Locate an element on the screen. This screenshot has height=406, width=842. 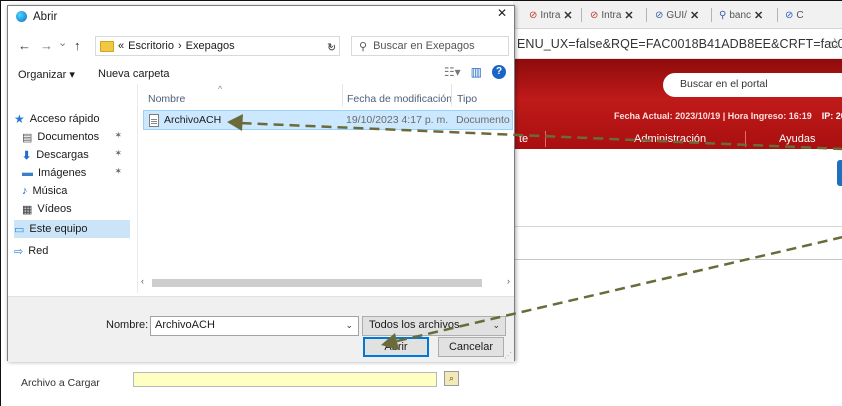
column-header-name: Nombre is located at coordinates (166, 99).